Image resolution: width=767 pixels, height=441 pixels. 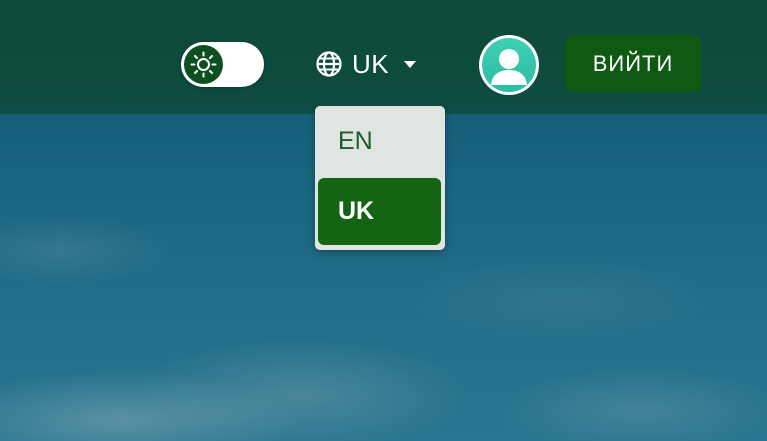 I want to click on sun-icon, so click(x=203, y=64).